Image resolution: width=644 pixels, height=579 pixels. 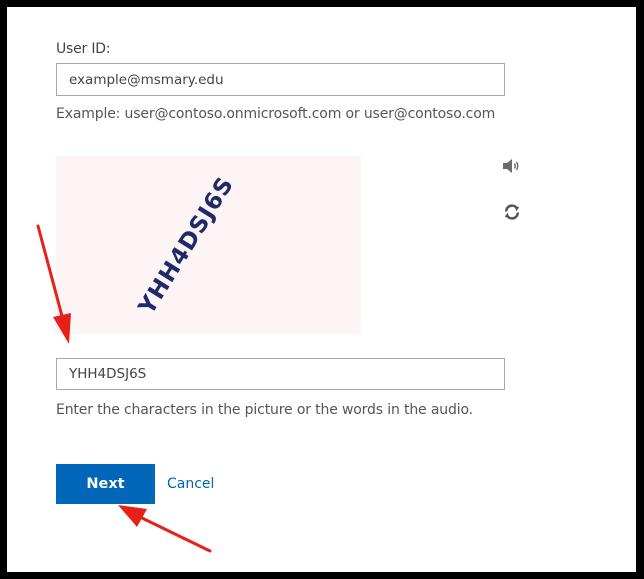 What do you see at coordinates (83, 49) in the screenshot?
I see `user-id-label: User ID:` at bounding box center [83, 49].